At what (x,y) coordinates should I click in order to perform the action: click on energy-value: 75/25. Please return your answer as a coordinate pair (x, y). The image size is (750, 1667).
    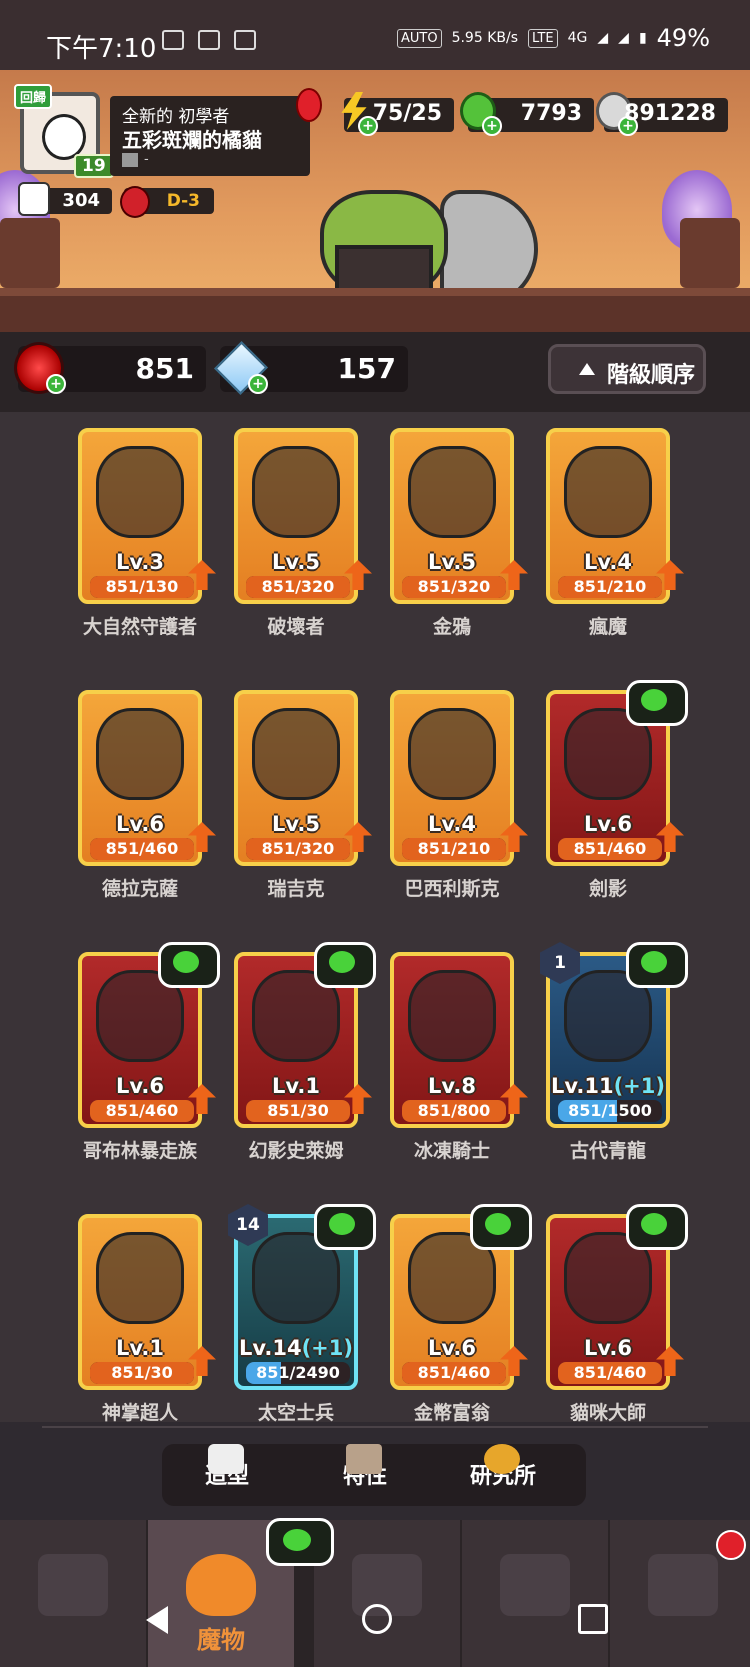
    Looking at the image, I should click on (407, 113).